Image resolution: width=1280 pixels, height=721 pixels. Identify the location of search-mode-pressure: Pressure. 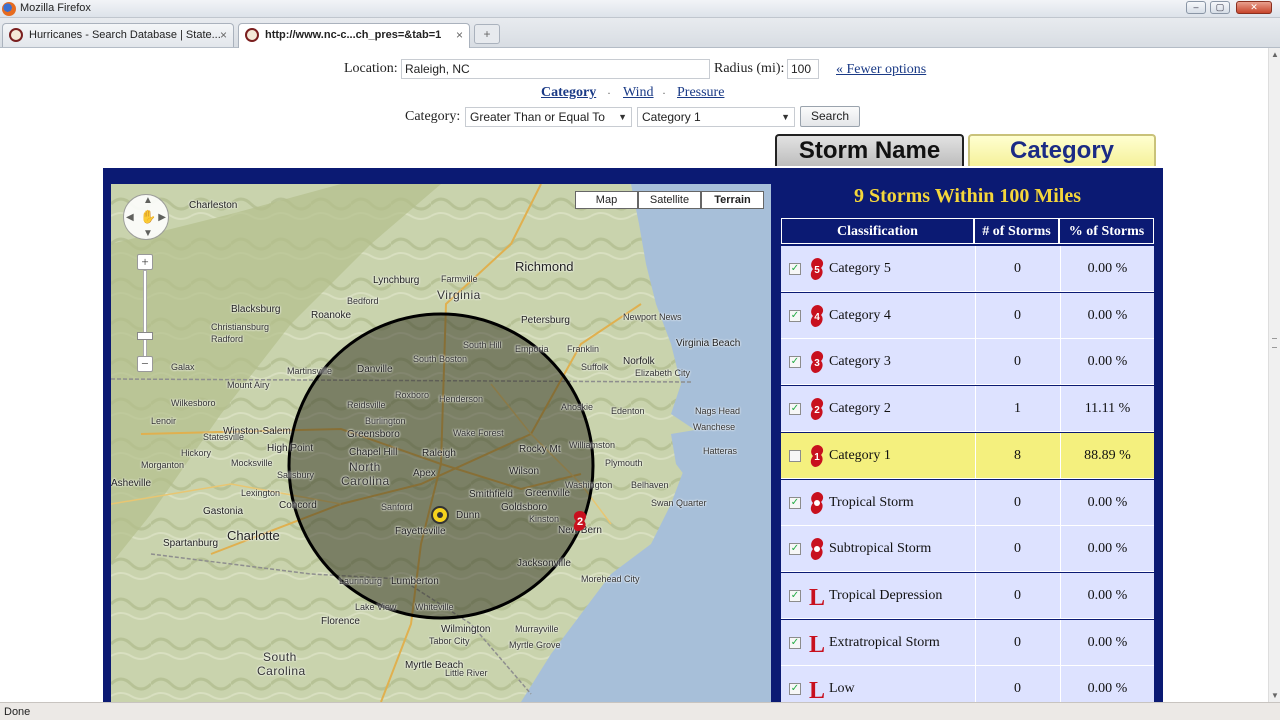
(700, 93).